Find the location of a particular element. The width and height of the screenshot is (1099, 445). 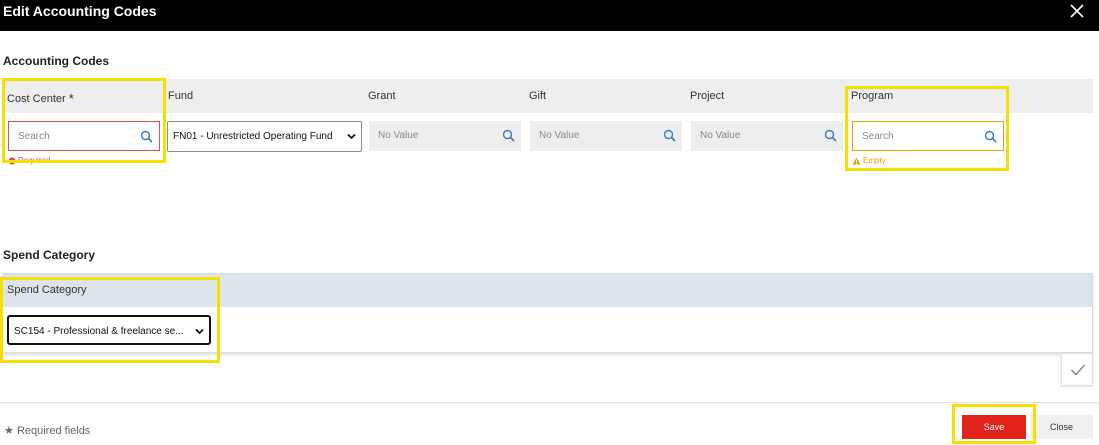

dialog-title-bar: Edit Accounting Codes is located at coordinates (549, 15).